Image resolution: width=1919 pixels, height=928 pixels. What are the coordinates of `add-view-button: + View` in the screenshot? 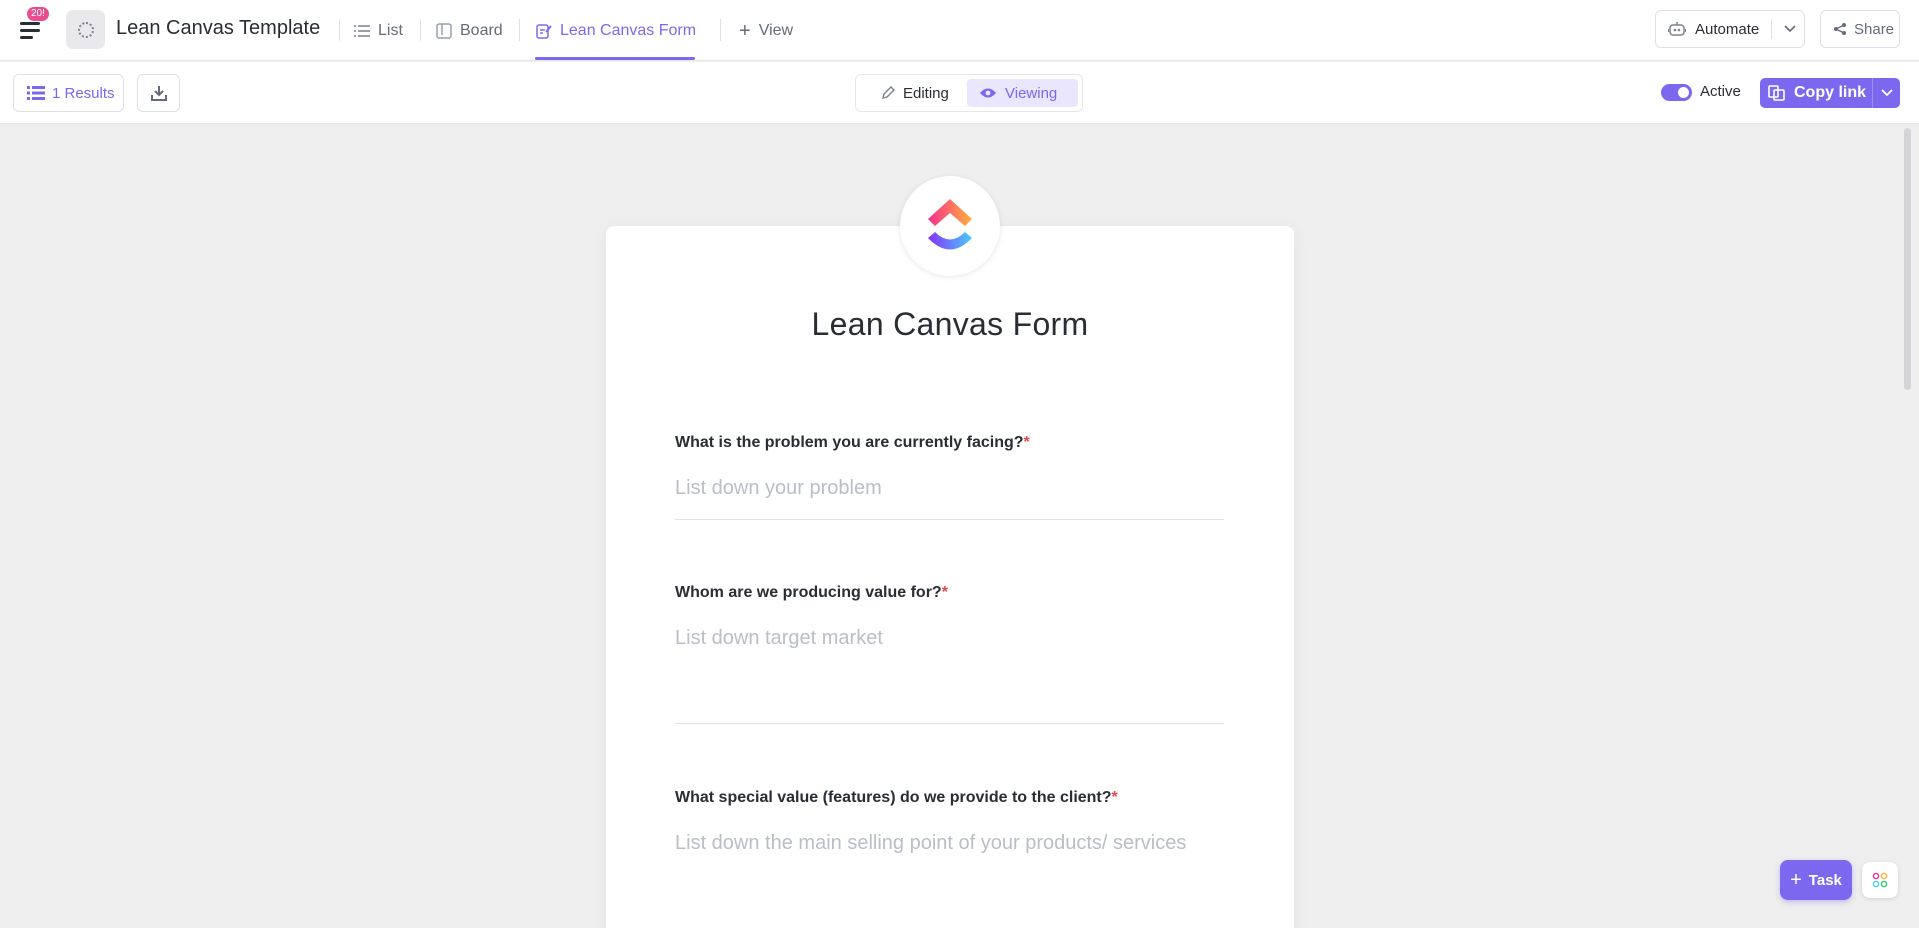 It's located at (766, 31).